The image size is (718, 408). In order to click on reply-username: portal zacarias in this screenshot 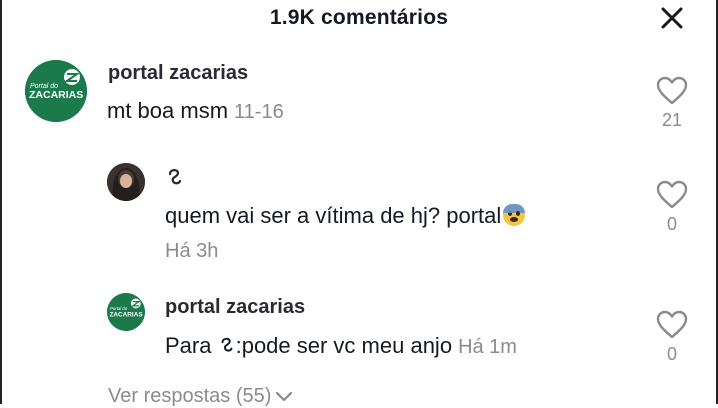, I will do `click(235, 307)`.